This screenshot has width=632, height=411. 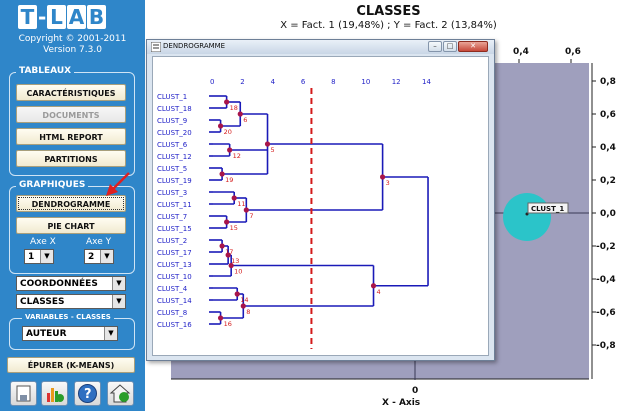 I want to click on axe-y-value: 2, so click(x=91, y=257).